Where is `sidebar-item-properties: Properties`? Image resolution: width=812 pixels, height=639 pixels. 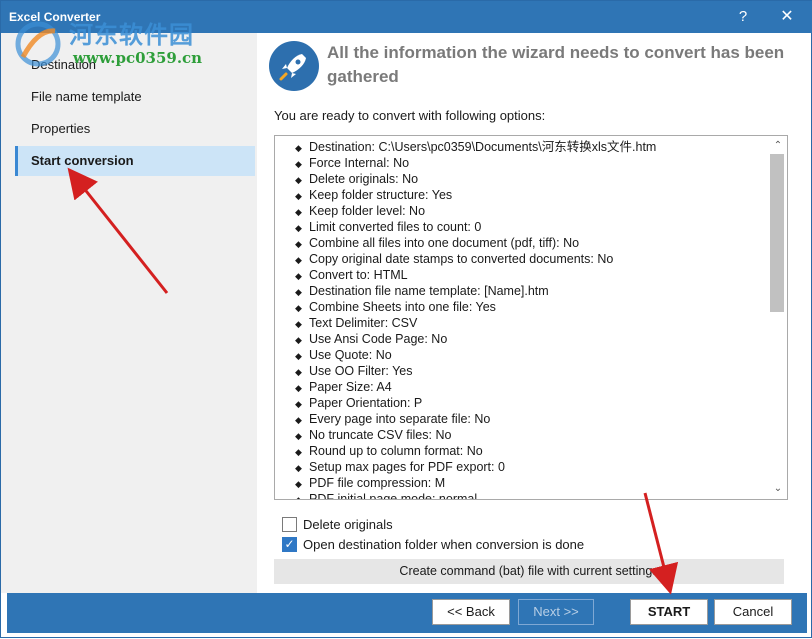
sidebar-item-properties: Properties is located at coordinates (135, 129).